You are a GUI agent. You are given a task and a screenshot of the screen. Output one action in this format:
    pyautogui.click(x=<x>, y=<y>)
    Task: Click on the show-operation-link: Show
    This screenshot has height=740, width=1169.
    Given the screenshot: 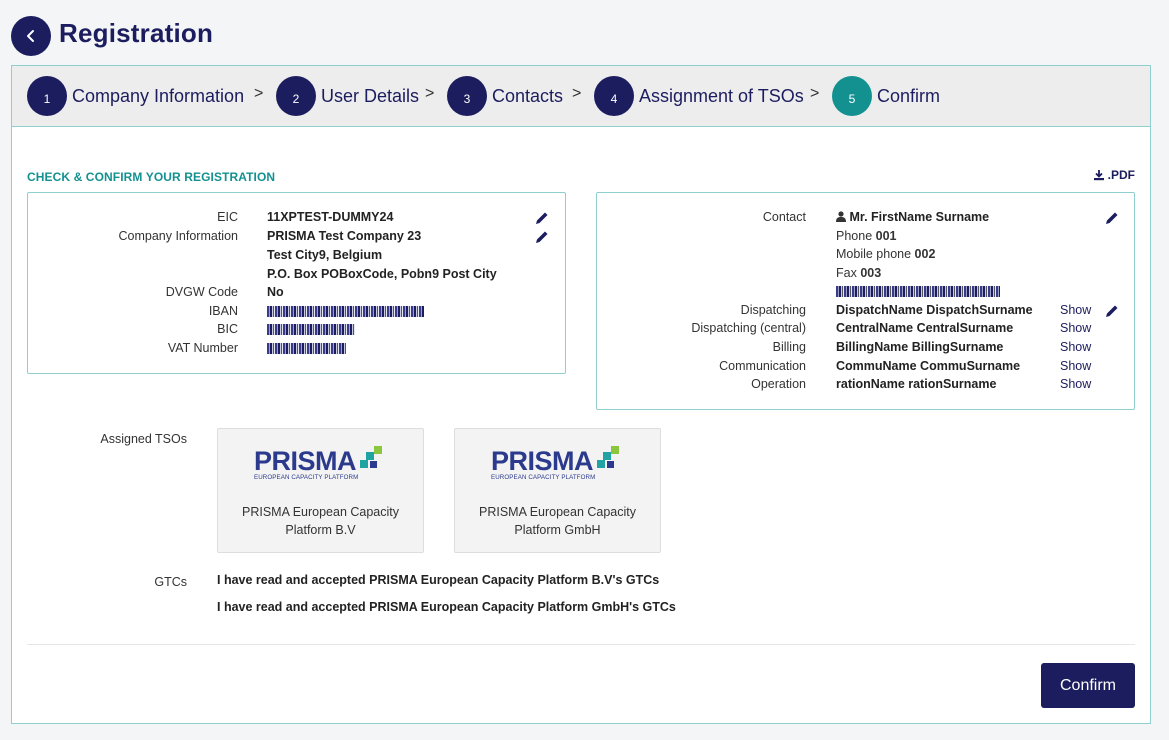 What is the action you would take?
    pyautogui.click(x=1075, y=384)
    